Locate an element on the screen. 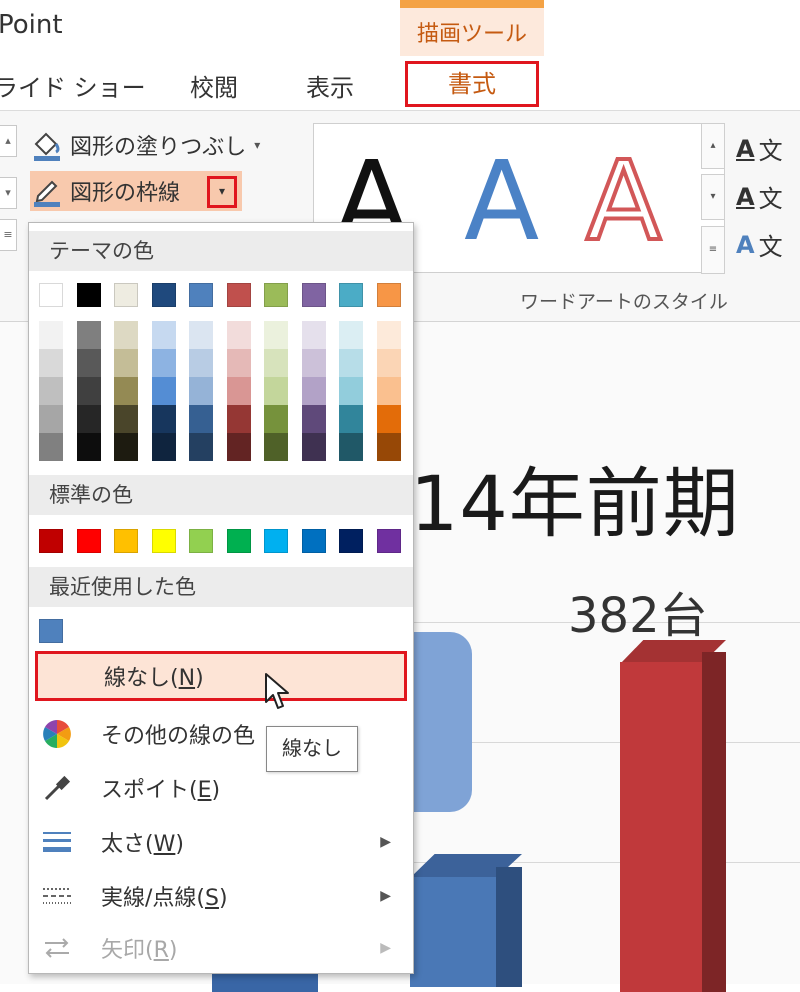 The width and height of the screenshot is (800, 992). tab-slideshow: ライド ショー is located at coordinates (73, 85).